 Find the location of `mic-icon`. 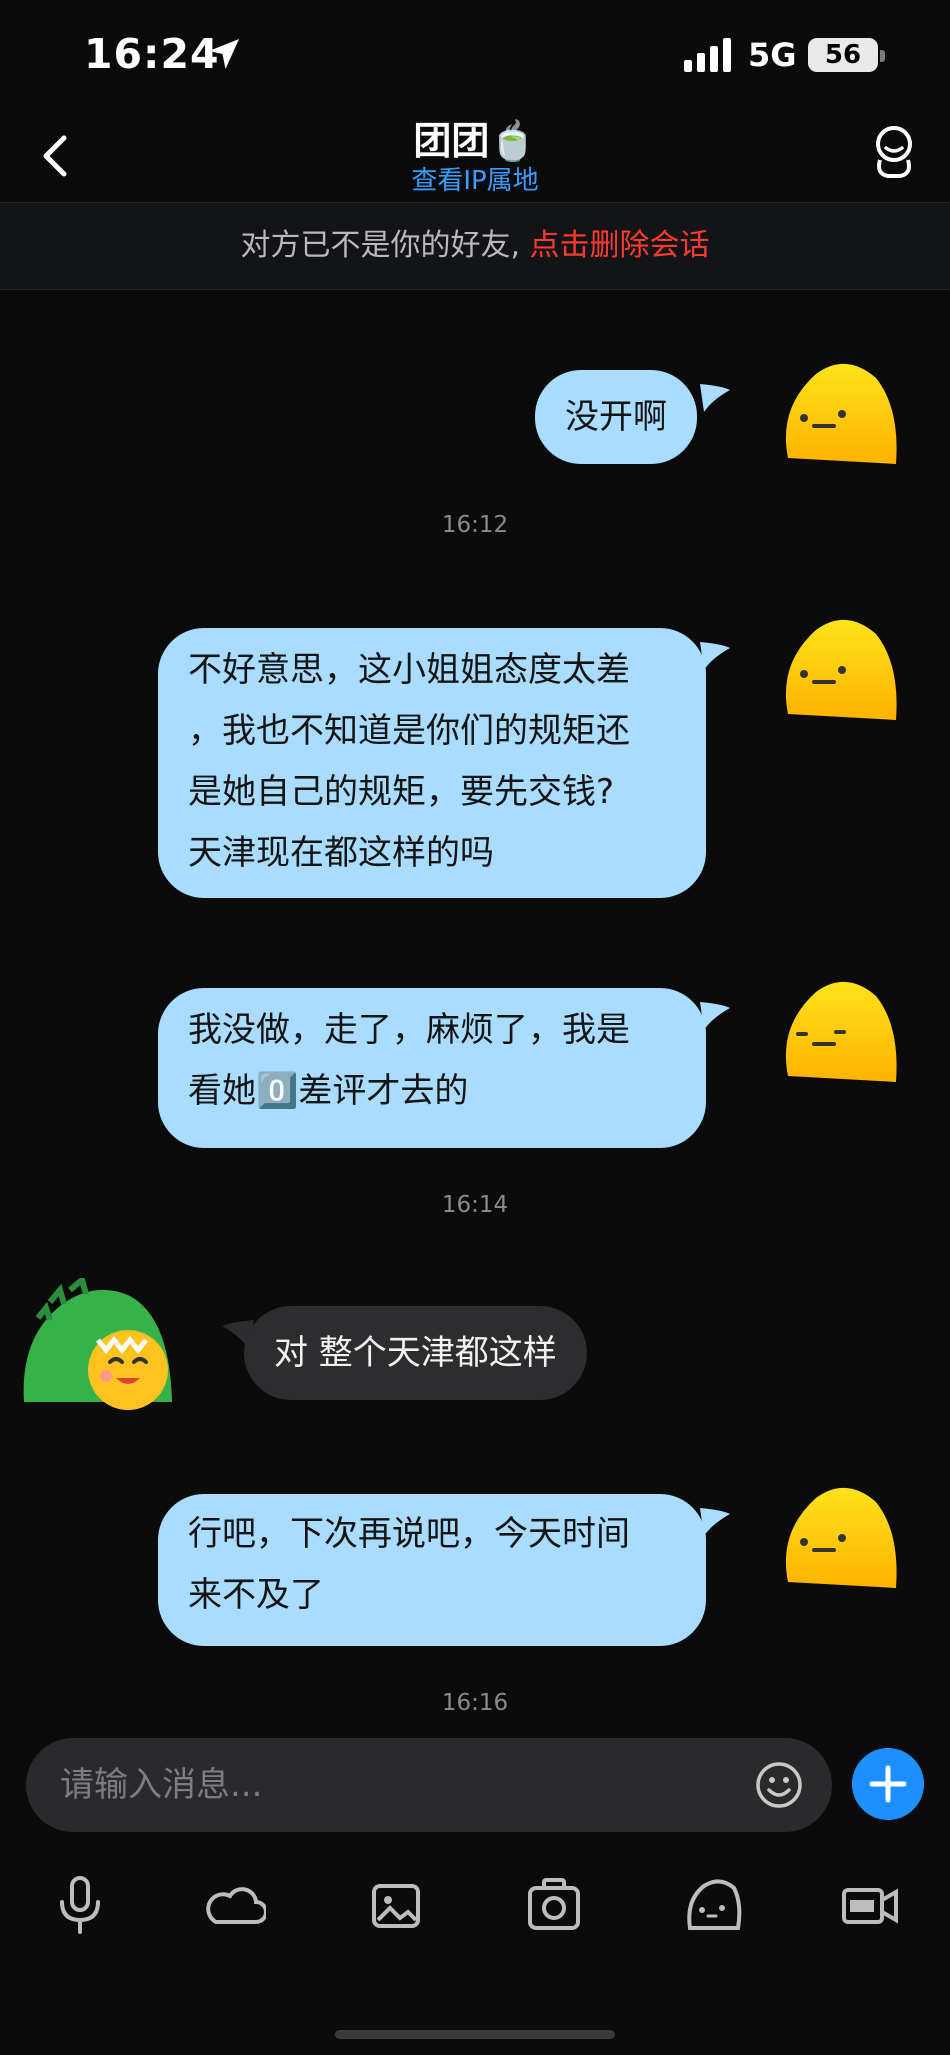

mic-icon is located at coordinates (80, 1906).